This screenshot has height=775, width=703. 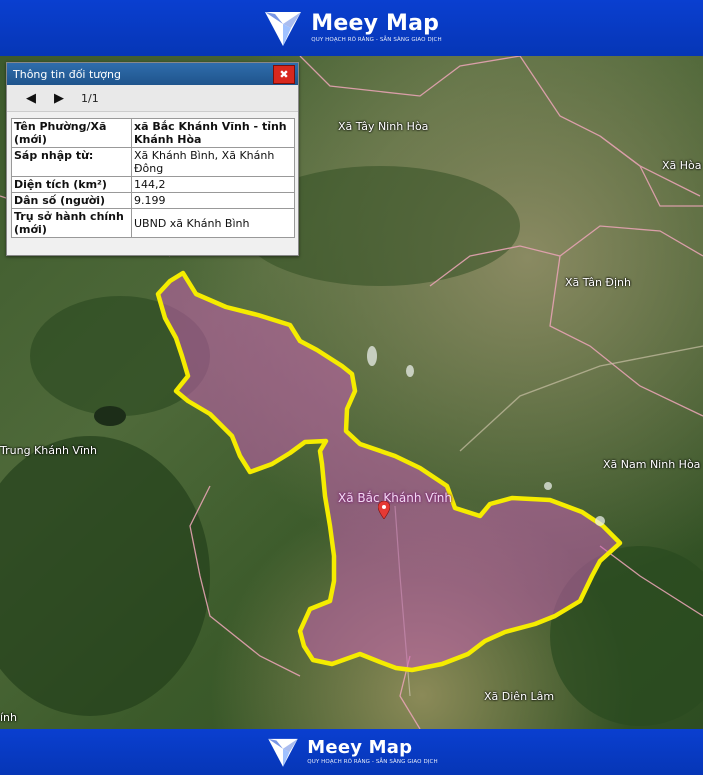 What do you see at coordinates (71, 133) in the screenshot?
I see `attribute-label: Tên Phường/Xã (mới)` at bounding box center [71, 133].